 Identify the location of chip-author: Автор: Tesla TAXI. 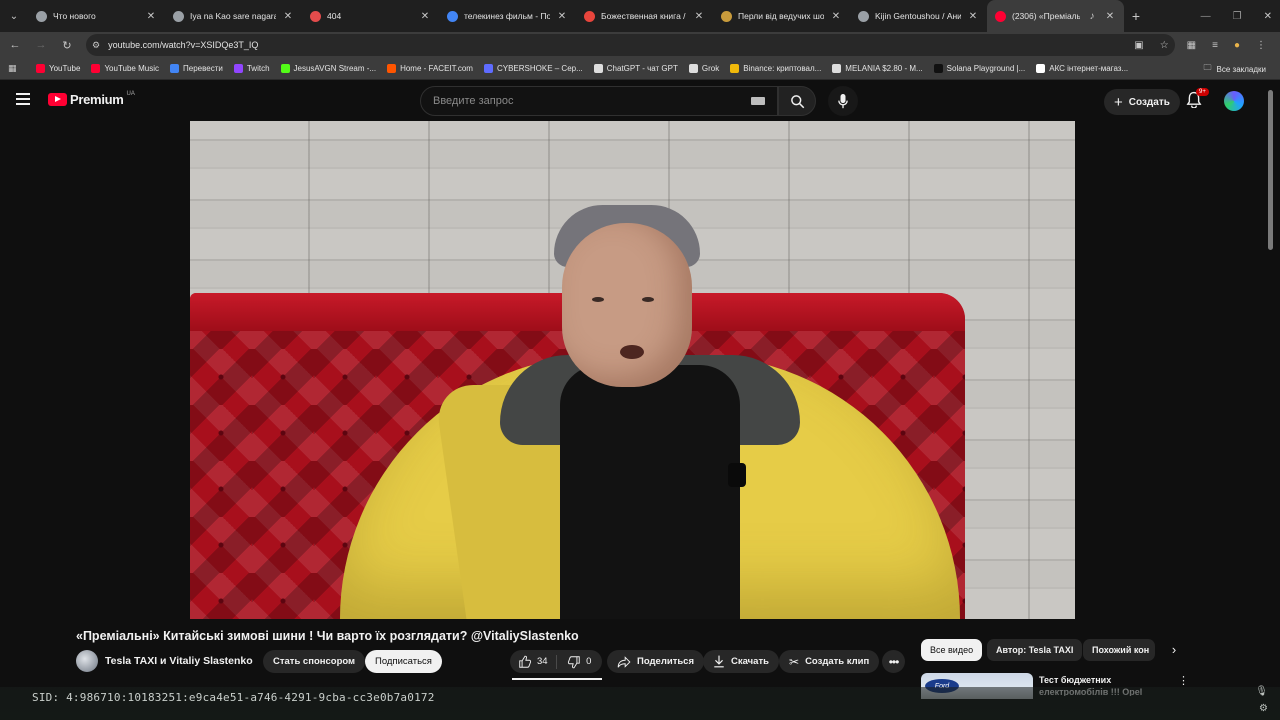
(1035, 650).